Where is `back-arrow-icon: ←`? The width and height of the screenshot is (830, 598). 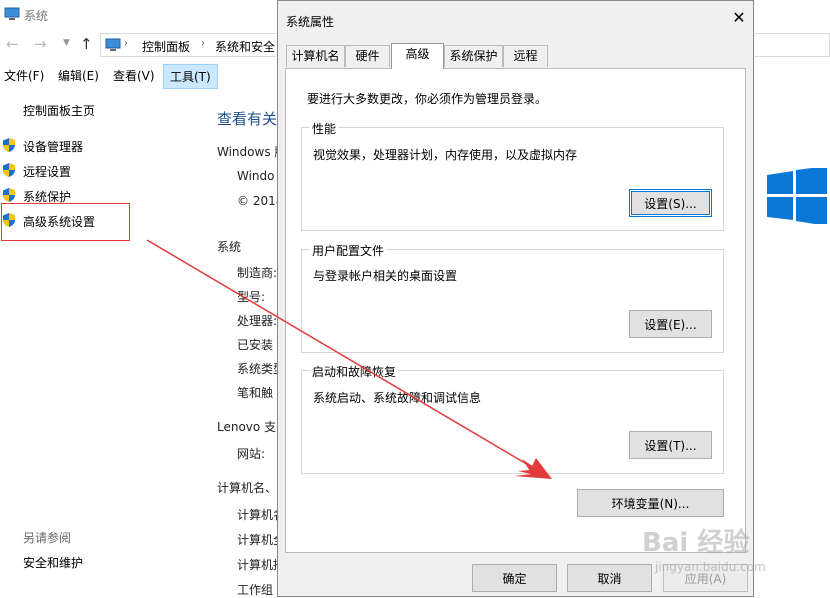 back-arrow-icon: ← is located at coordinates (12, 44).